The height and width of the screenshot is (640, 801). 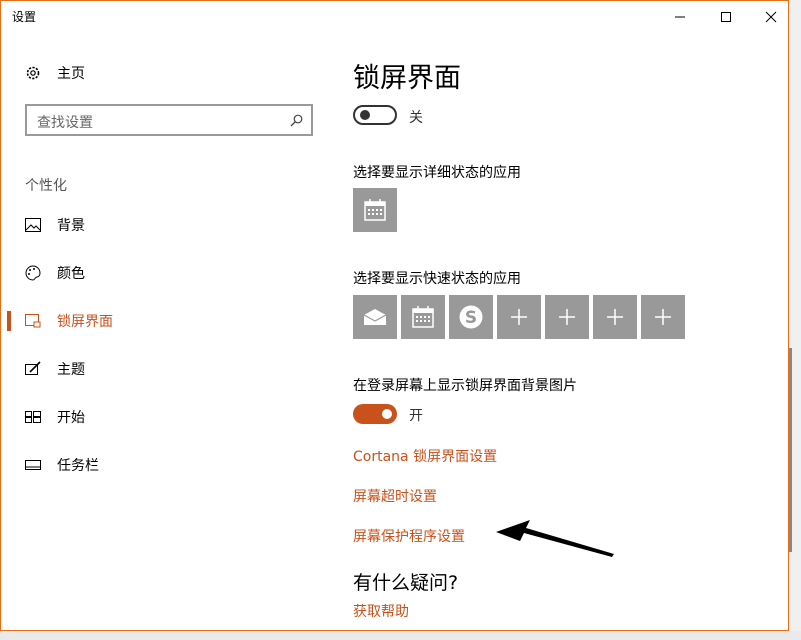 I want to click on lock-screen-icon, so click(x=33, y=321).